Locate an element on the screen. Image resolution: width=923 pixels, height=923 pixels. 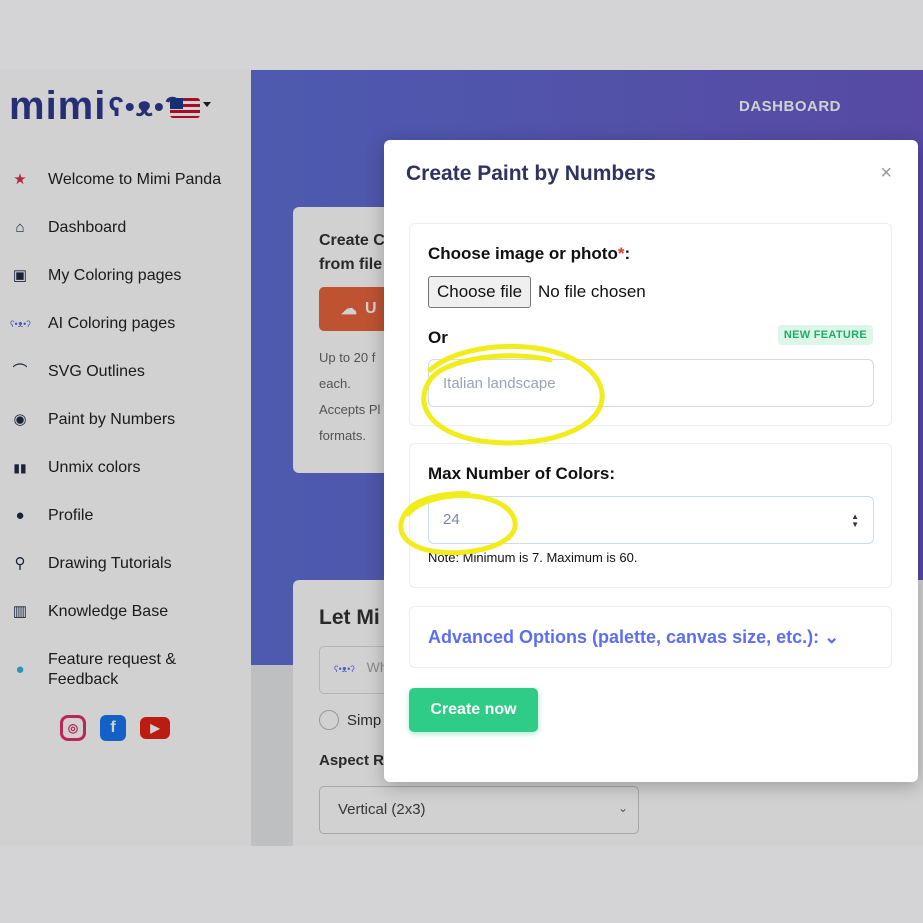
social-links: ◎ f ▶ is located at coordinates (115, 728).